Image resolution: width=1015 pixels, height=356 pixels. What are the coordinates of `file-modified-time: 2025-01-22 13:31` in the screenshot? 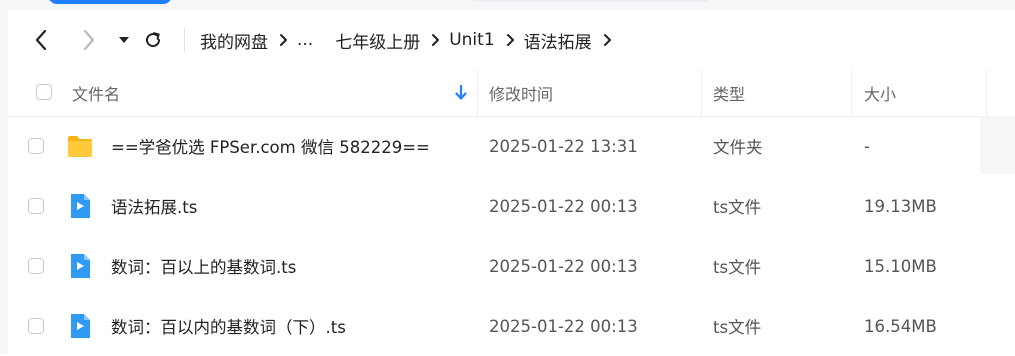 It's located at (563, 146).